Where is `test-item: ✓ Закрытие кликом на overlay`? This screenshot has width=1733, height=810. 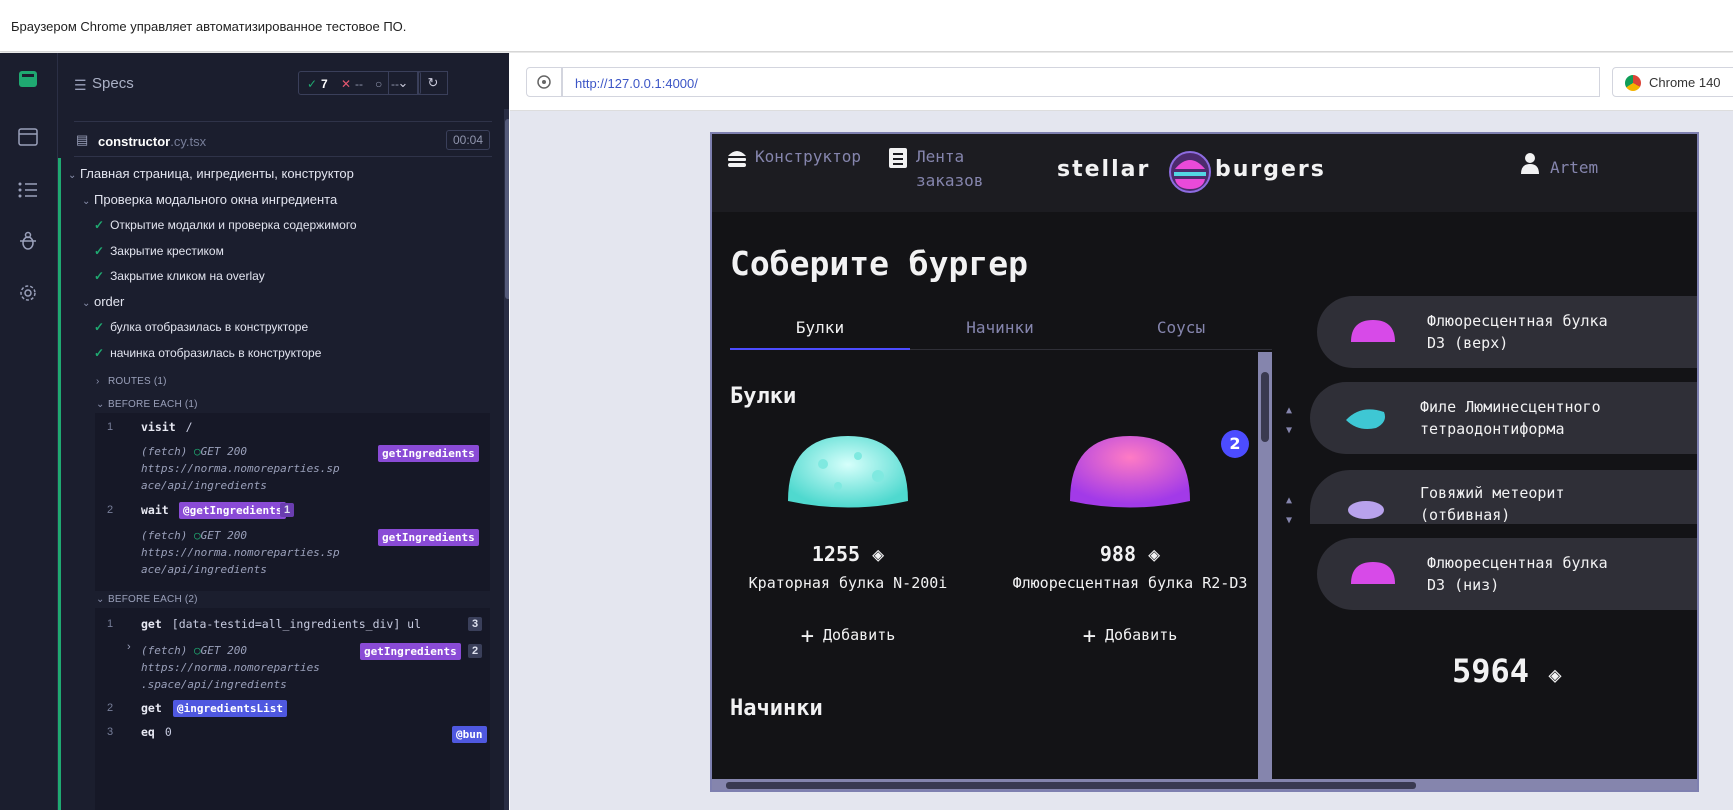
test-item: ✓ Закрытие кликом на overlay is located at coordinates (179, 276).